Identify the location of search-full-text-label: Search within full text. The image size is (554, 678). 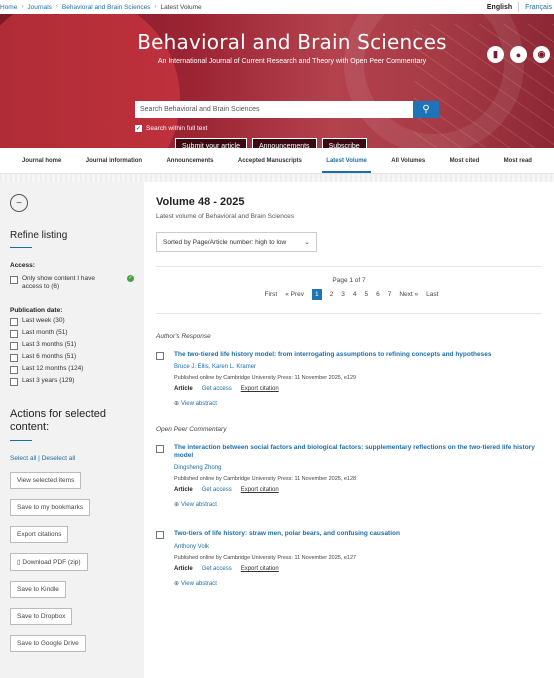
(177, 128).